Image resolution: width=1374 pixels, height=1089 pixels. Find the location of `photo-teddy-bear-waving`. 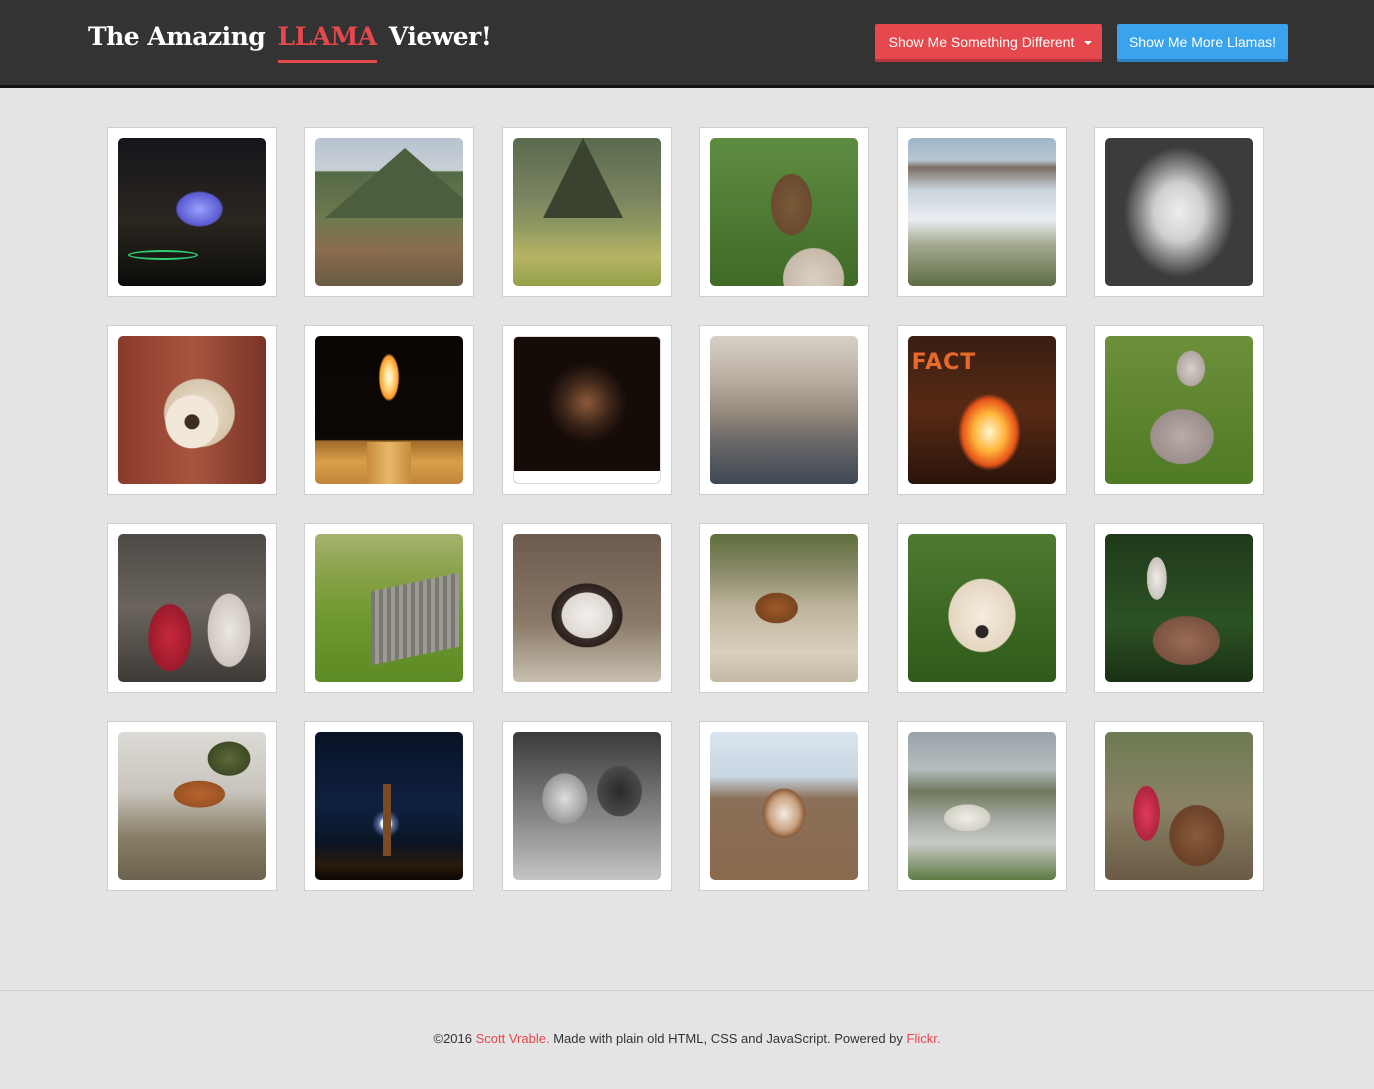

photo-teddy-bear-waving is located at coordinates (192, 410).